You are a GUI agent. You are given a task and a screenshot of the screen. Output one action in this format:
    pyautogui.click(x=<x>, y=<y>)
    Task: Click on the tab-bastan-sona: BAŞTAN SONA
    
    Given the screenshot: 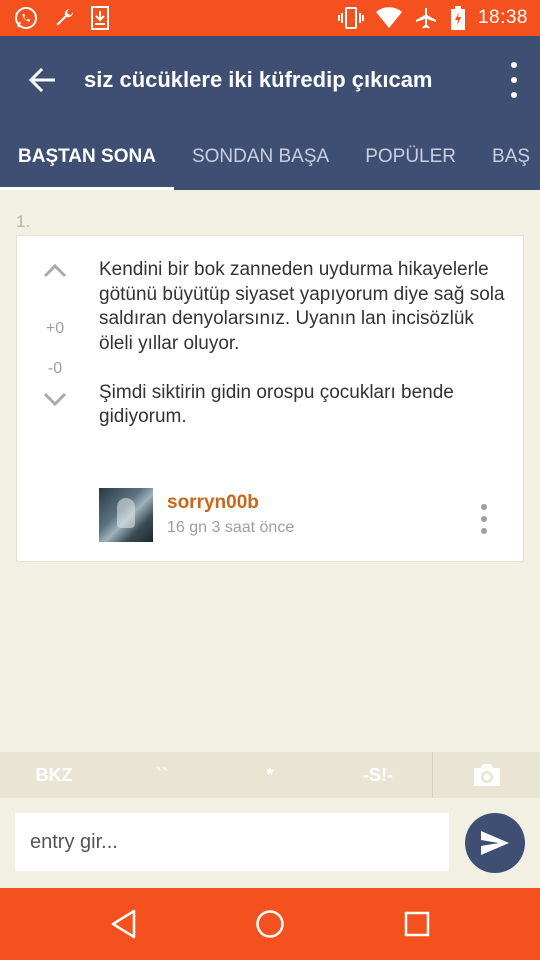 What is the action you would take?
    pyautogui.click(x=87, y=157)
    